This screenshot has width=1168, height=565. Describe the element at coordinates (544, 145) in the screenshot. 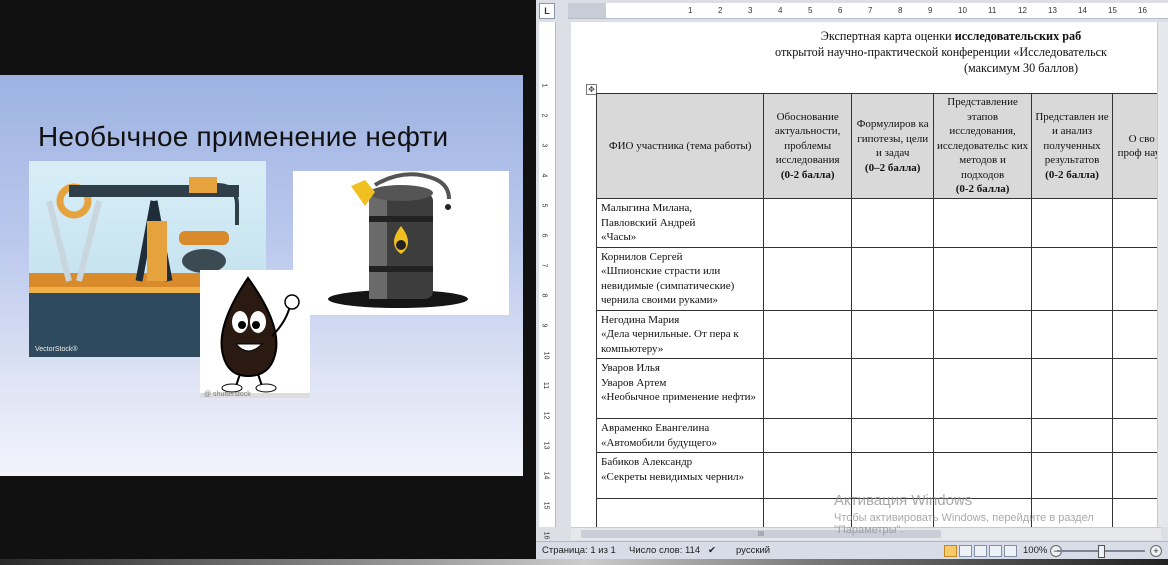

I see `vertical-ruler-number: 3` at that location.